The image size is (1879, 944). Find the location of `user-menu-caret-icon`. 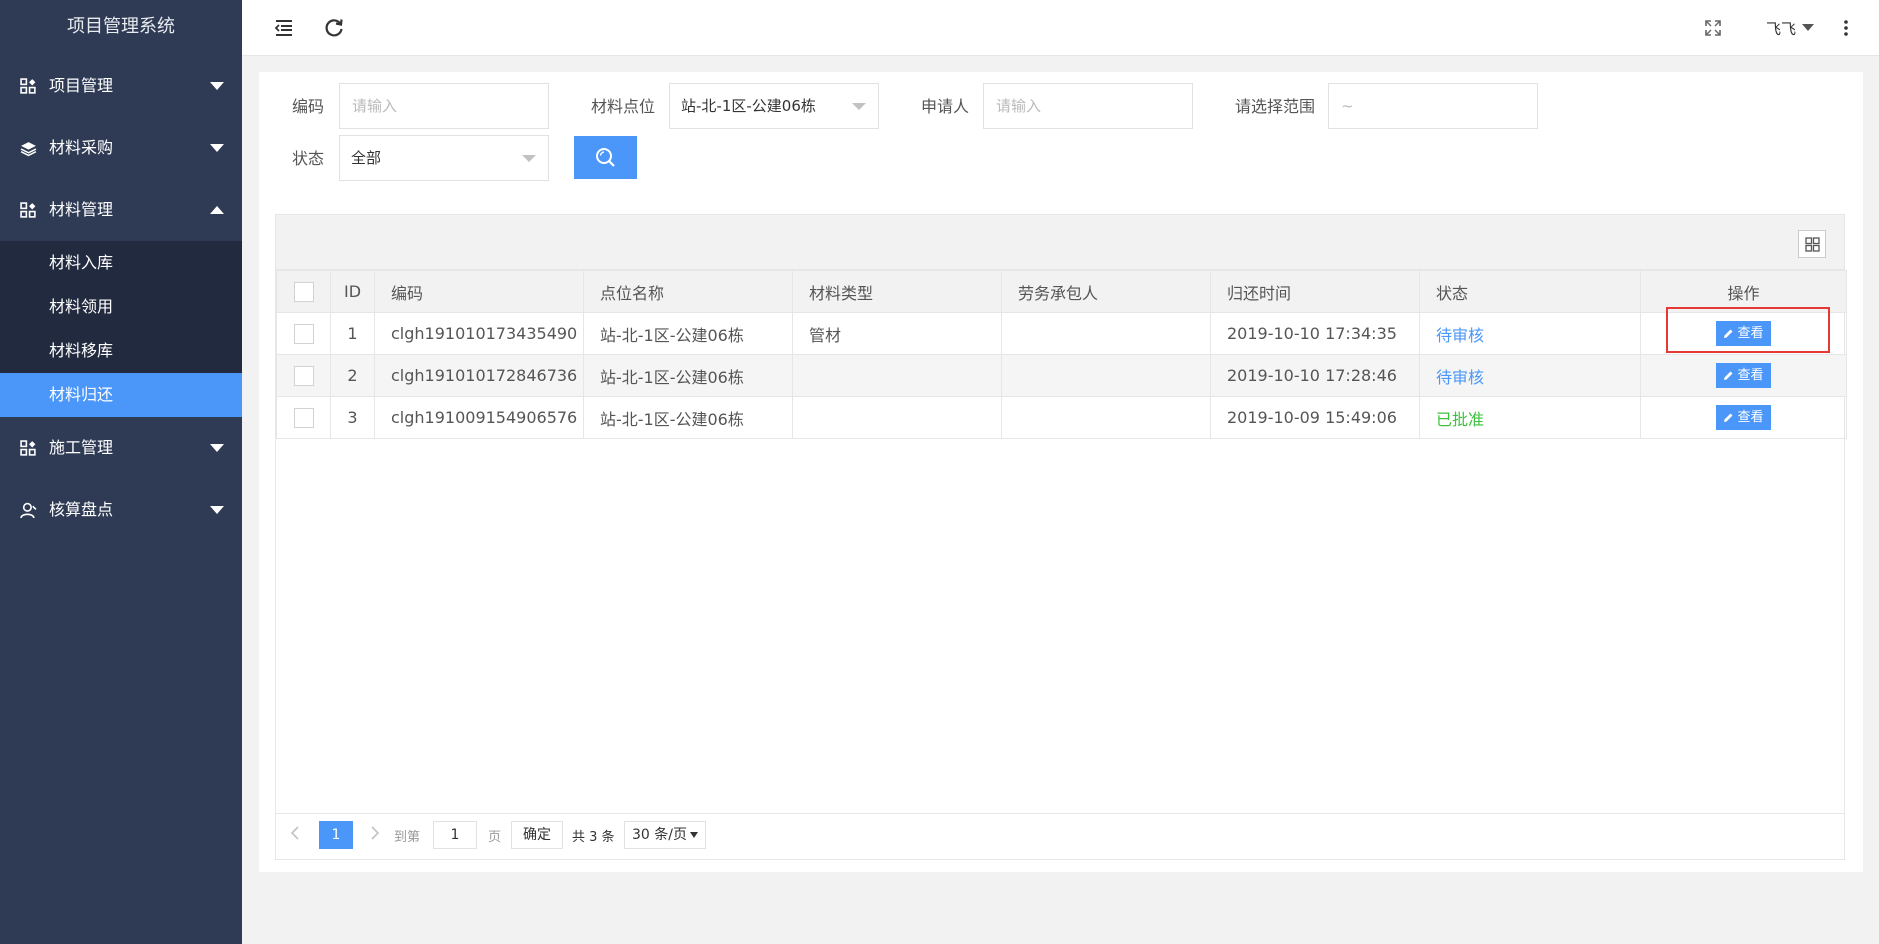

user-menu-caret-icon is located at coordinates (1808, 27).